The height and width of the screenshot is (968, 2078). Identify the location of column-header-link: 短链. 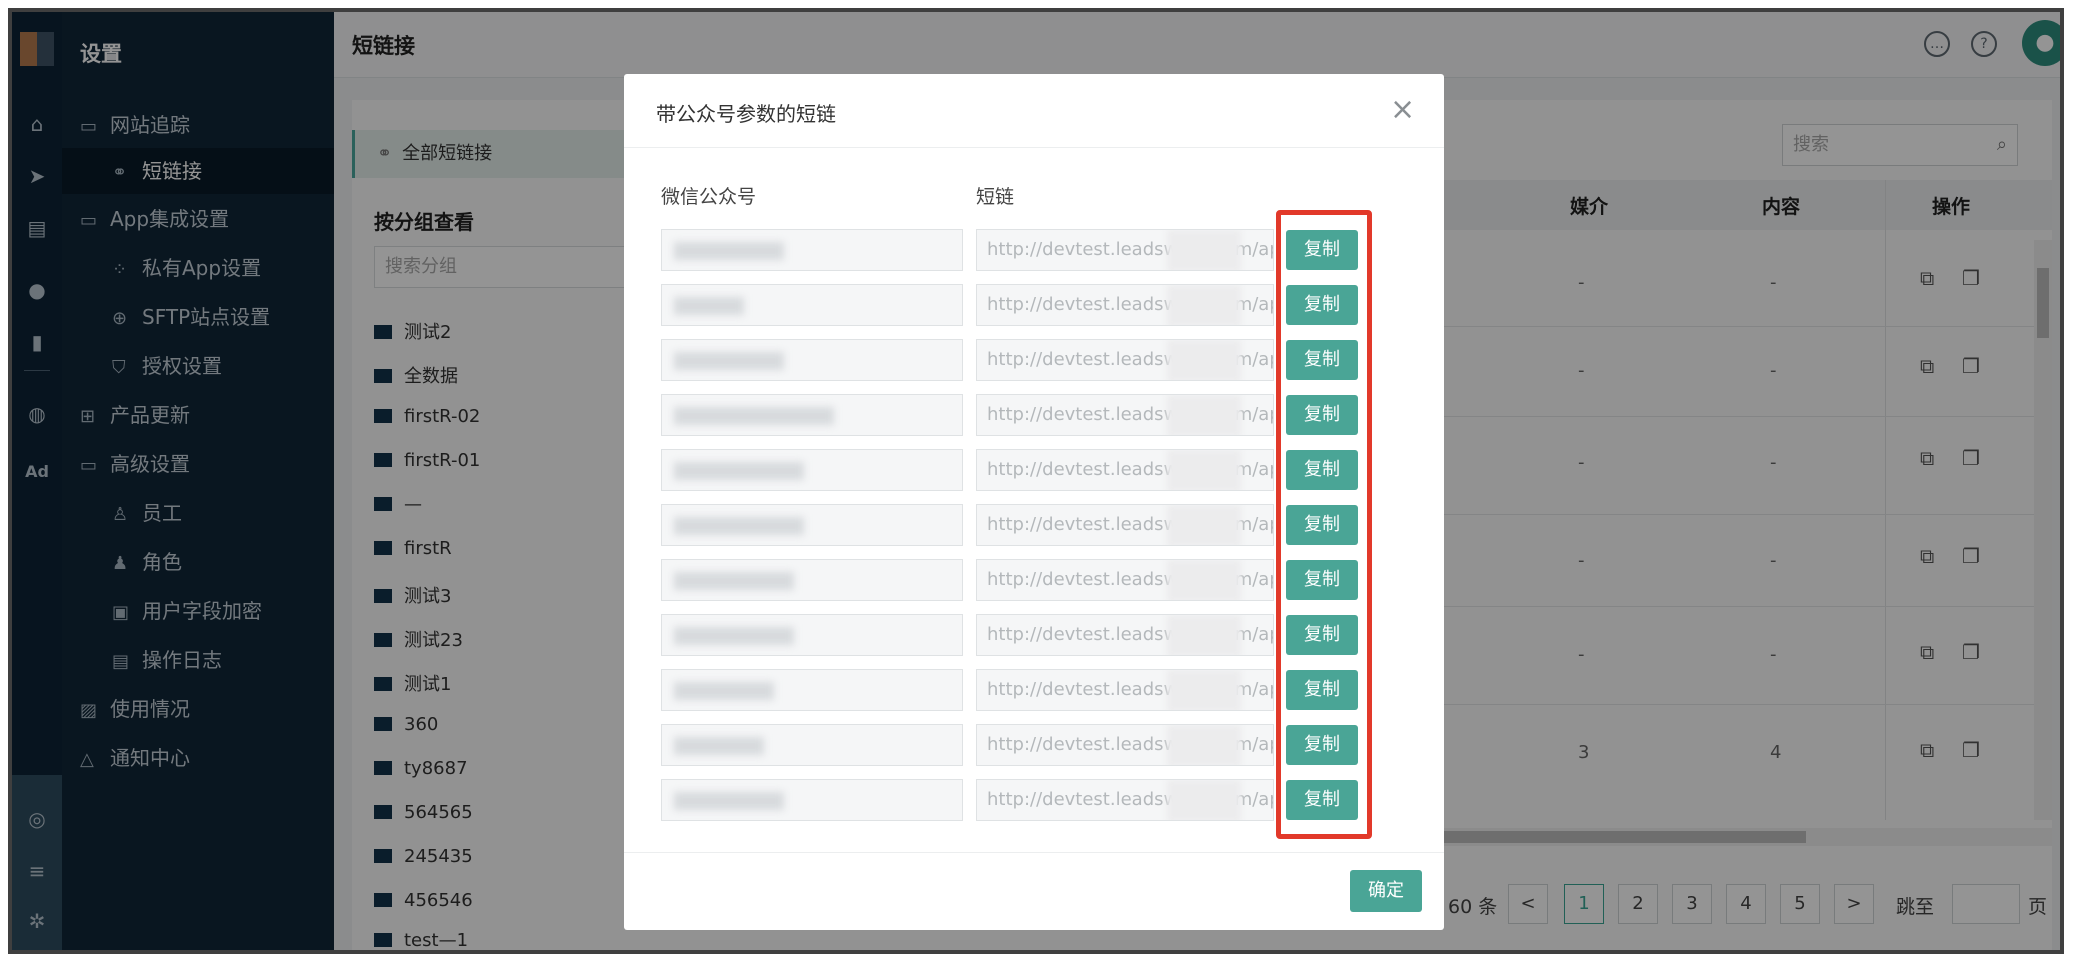
(995, 197).